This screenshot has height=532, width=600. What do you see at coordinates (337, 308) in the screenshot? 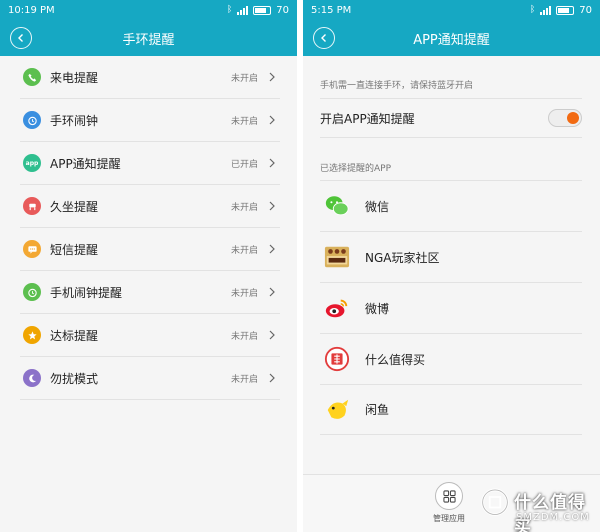
I see `weibo-icon` at bounding box center [337, 308].